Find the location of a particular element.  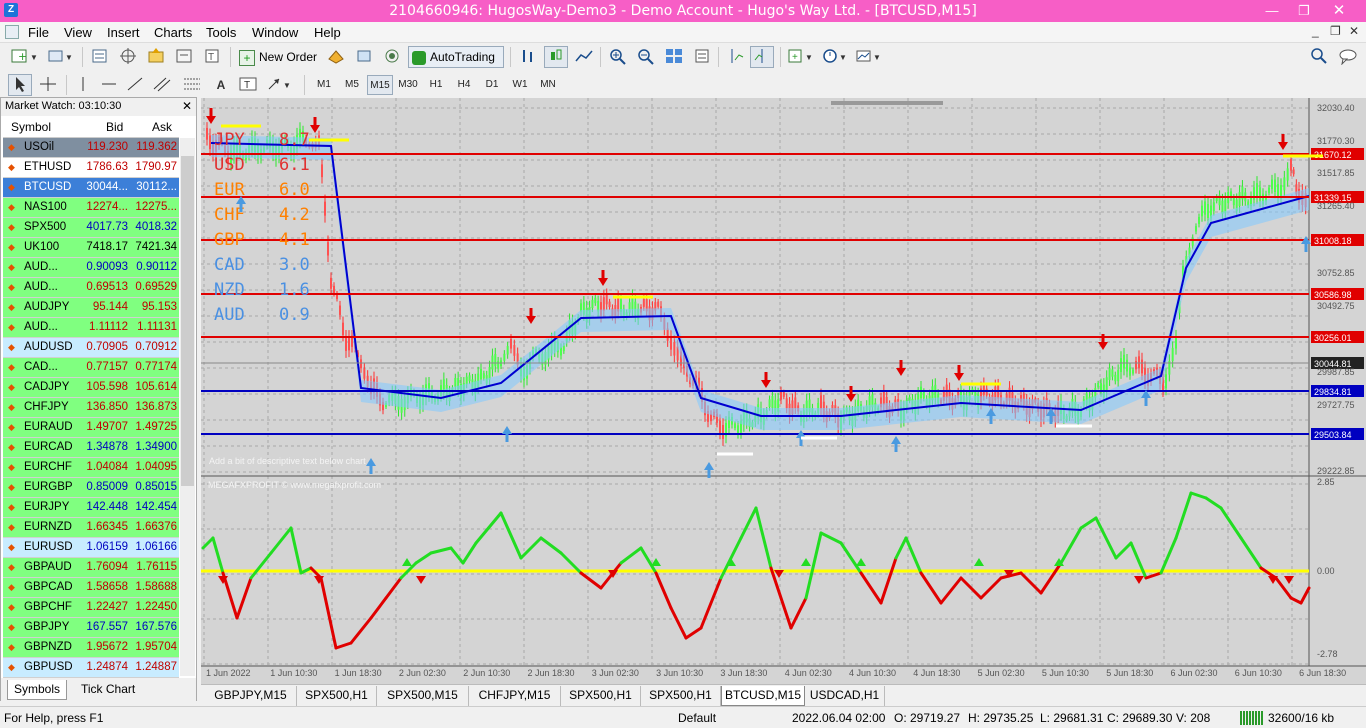

timeframe-m1: M1 is located at coordinates (324, 85).